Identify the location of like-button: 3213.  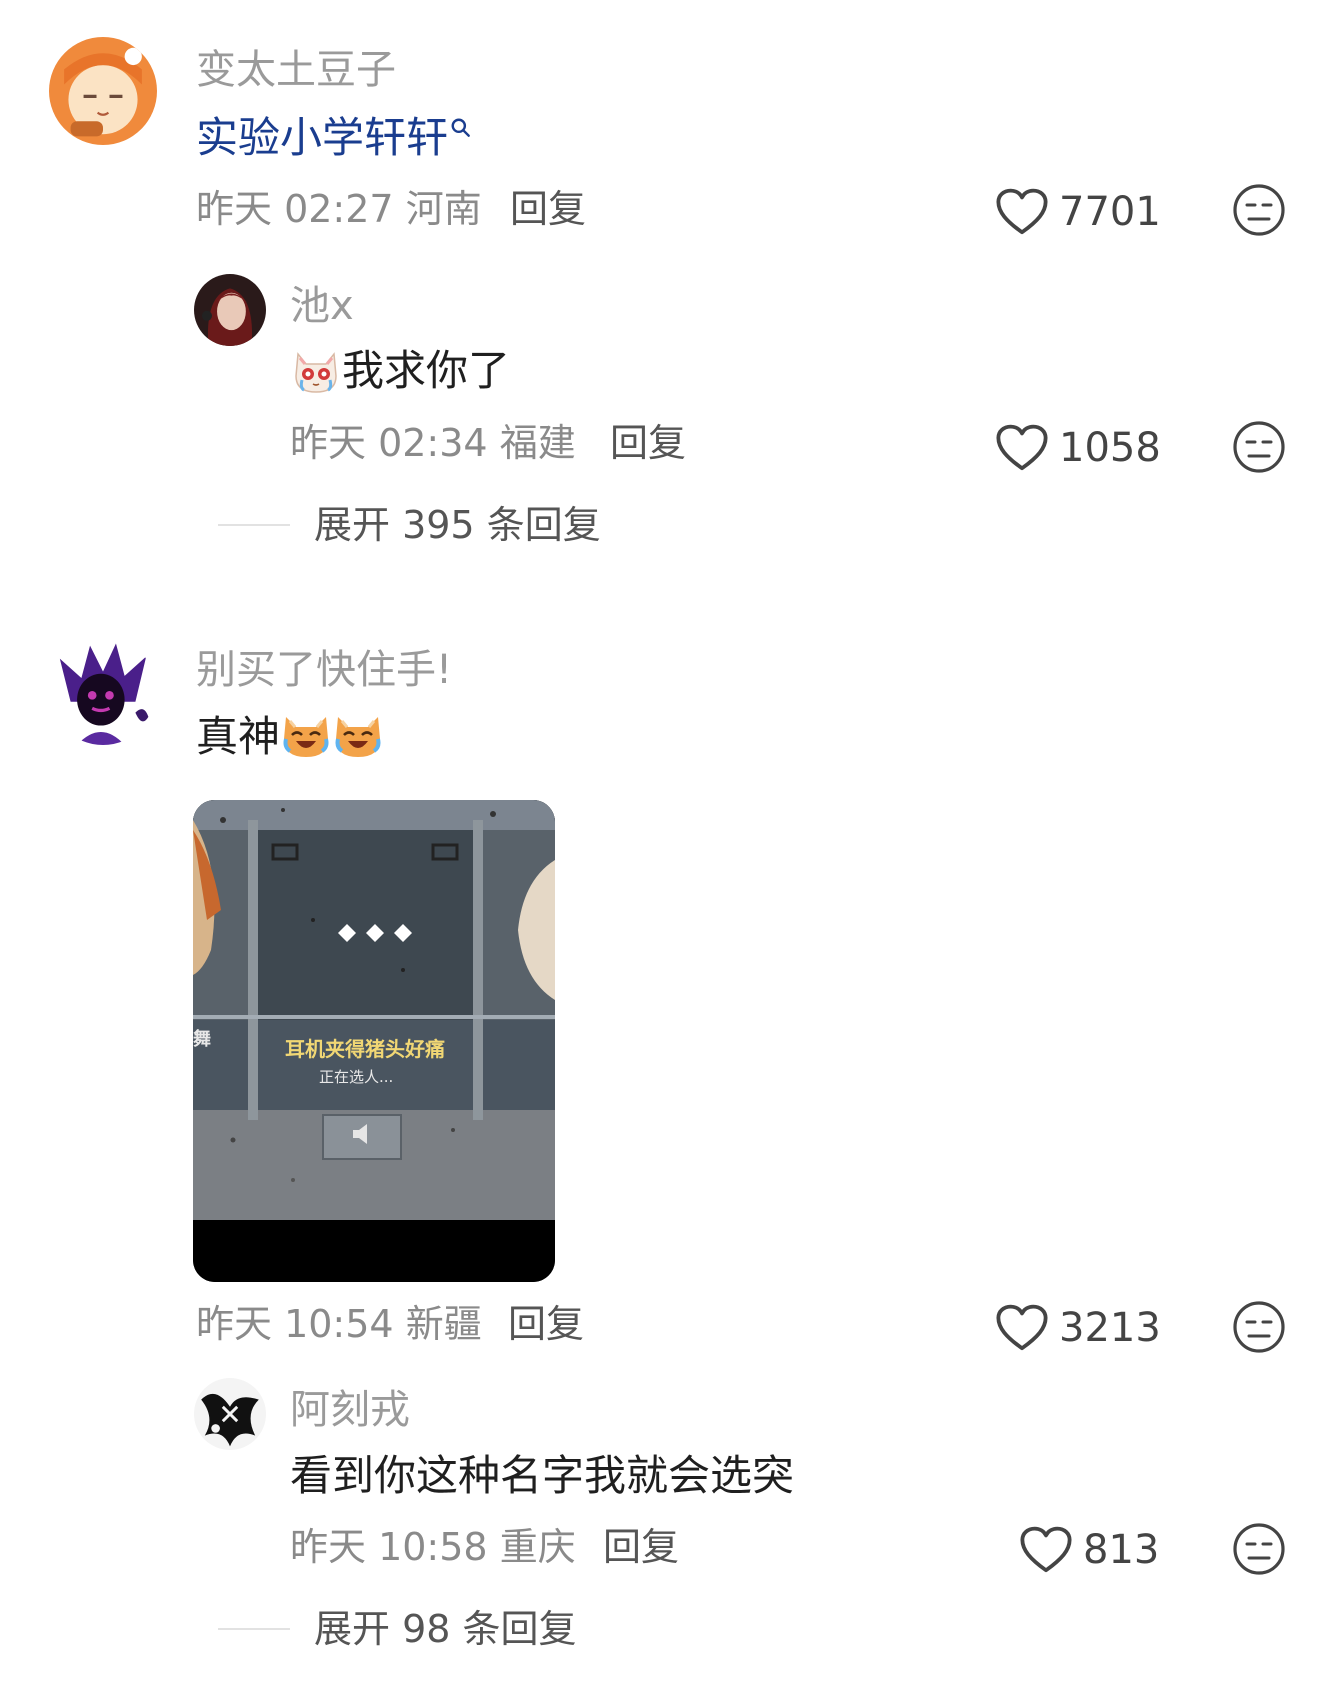
(1078, 1328).